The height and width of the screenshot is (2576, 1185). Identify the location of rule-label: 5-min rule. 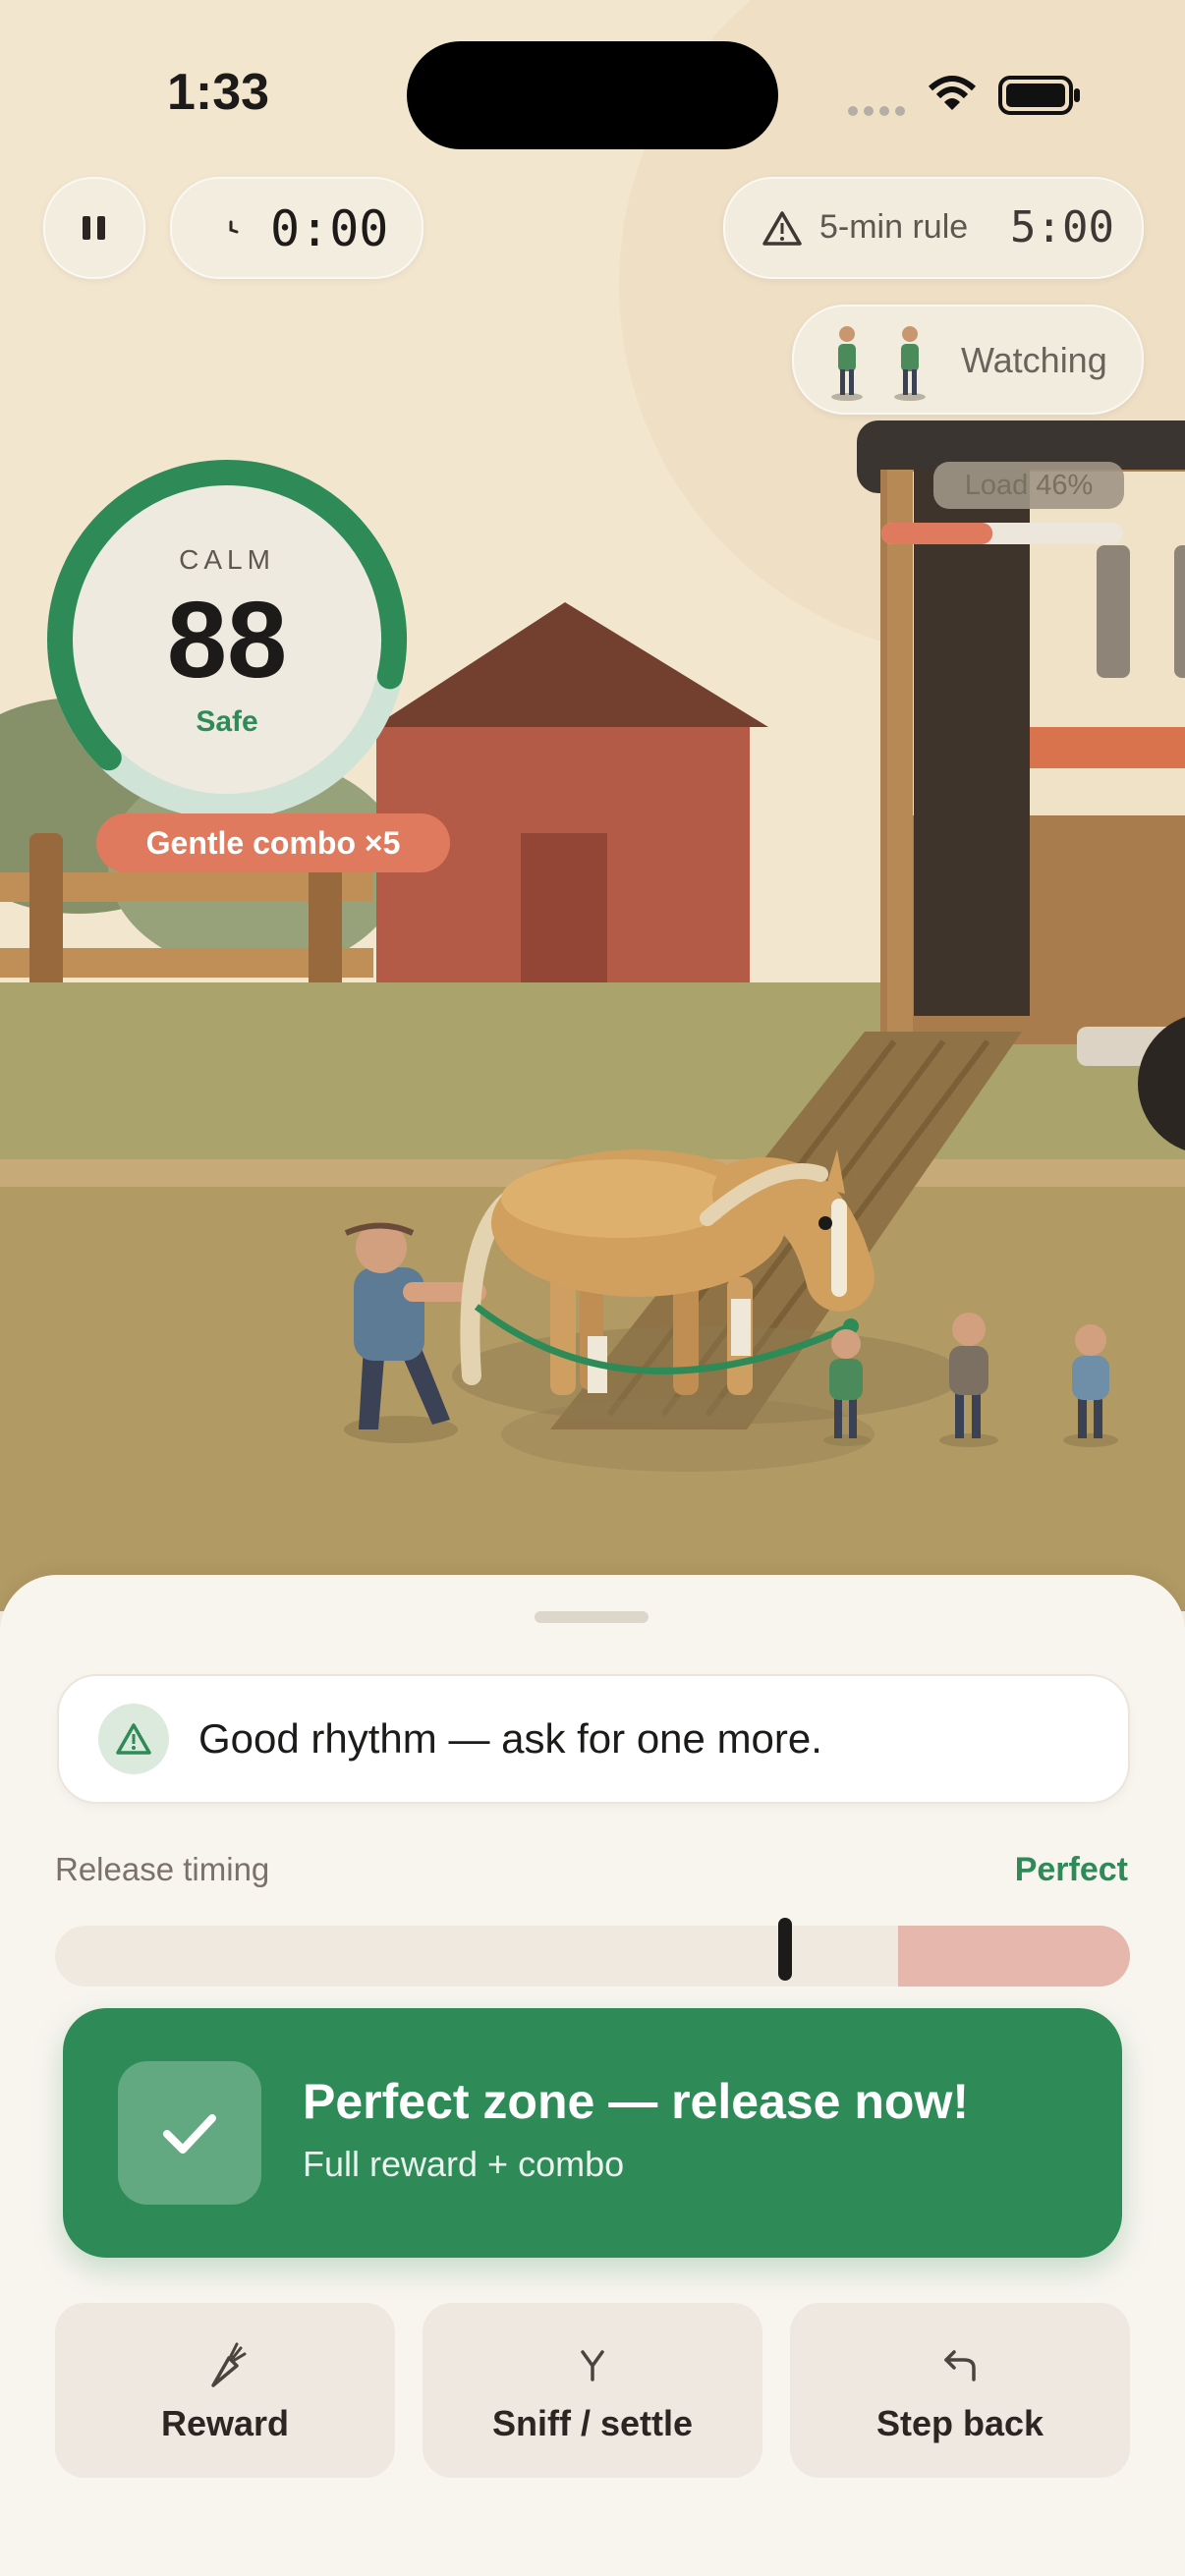
(894, 227).